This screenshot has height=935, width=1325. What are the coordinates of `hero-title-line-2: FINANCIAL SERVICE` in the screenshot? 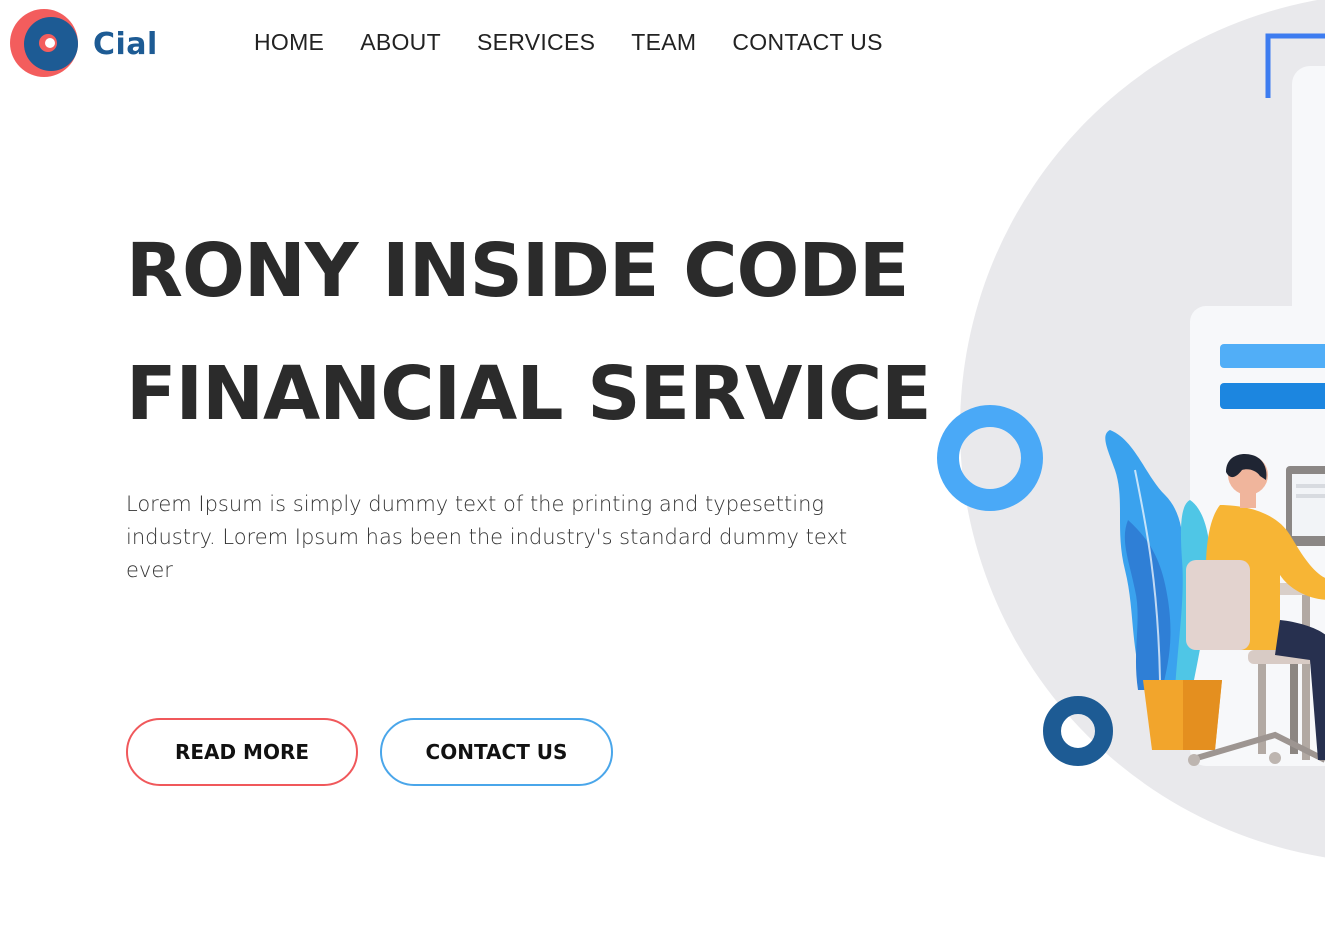 It's located at (529, 394).